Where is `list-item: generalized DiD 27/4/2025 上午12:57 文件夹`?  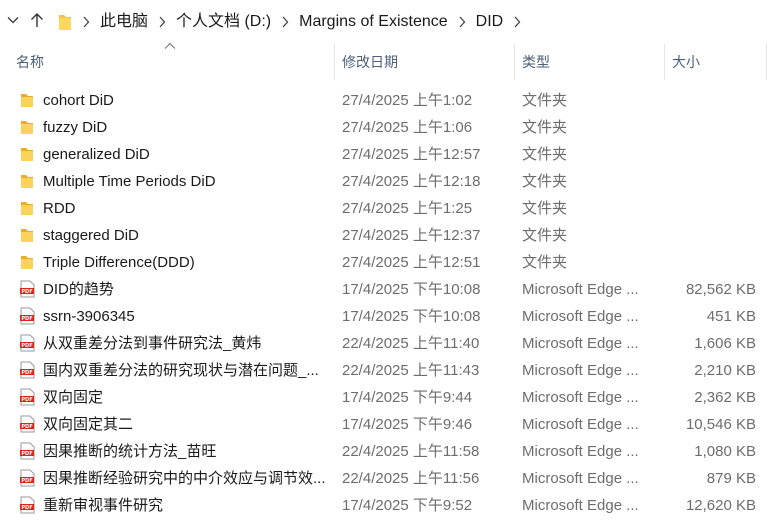
list-item: generalized DiD 27/4/2025 上午12:57 文件夹 is located at coordinates (391, 154).